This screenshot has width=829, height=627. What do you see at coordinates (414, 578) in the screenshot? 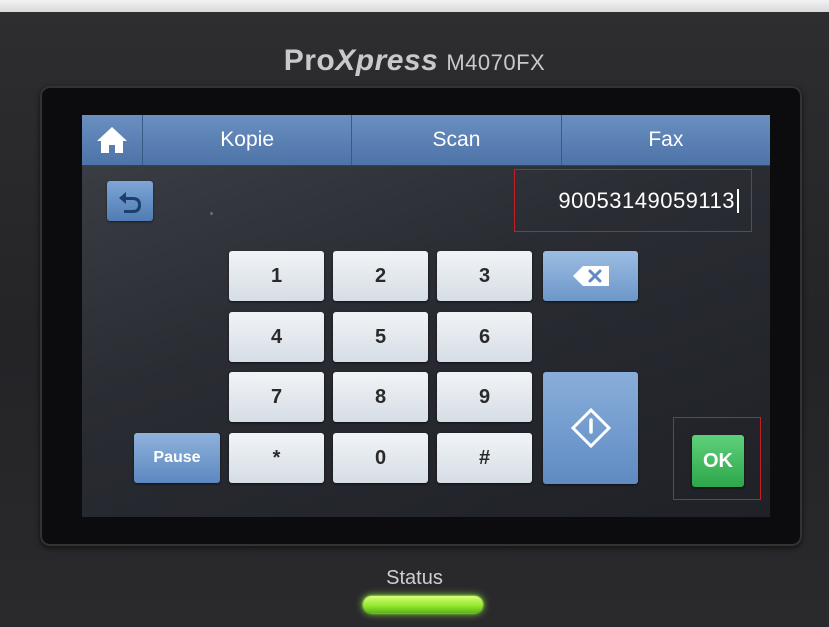
I see `status-label: Status` at bounding box center [414, 578].